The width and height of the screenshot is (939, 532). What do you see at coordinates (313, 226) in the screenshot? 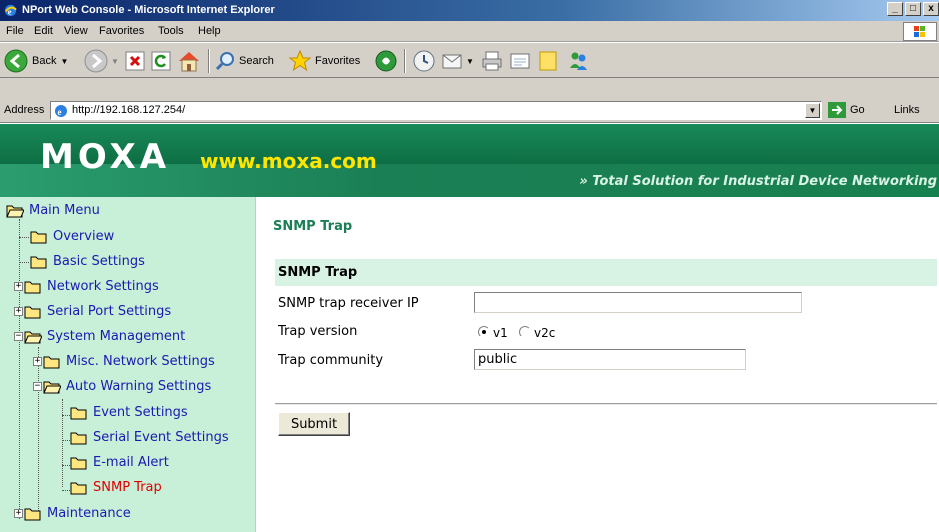
I see `page-title: SNMP Trap` at bounding box center [313, 226].